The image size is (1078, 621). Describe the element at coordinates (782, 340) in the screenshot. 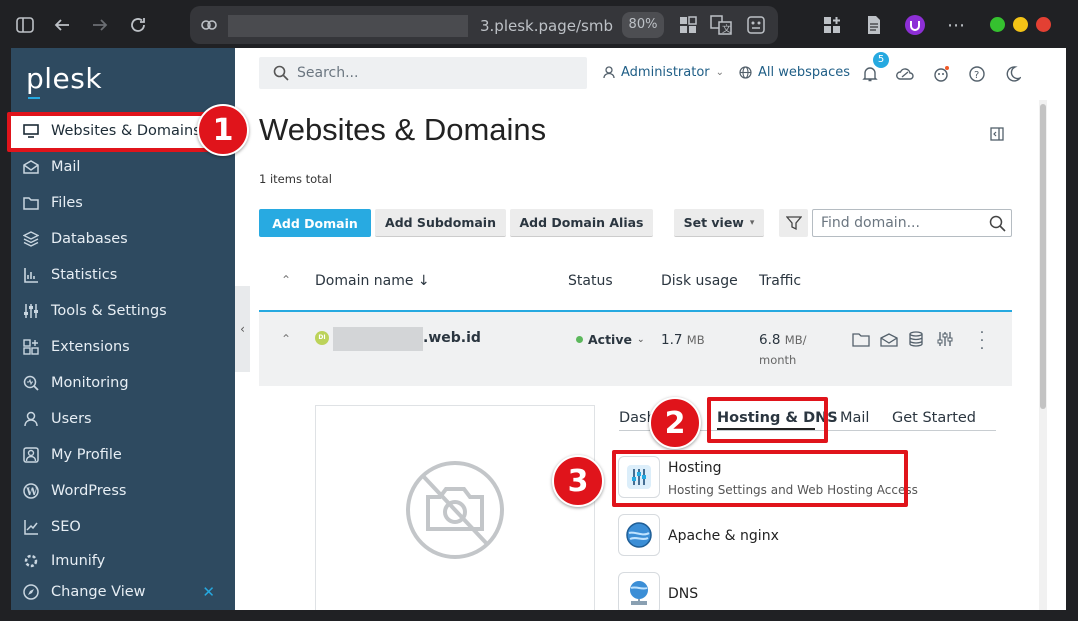

I see `traffic-usage: 6.8 MB/` at that location.